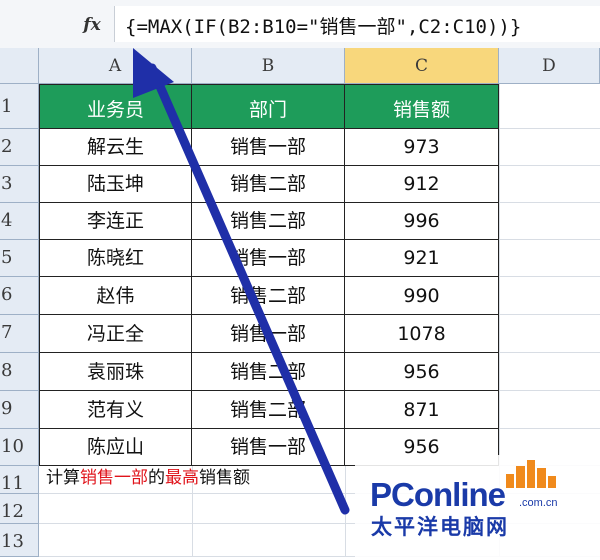 This screenshot has width=600, height=560. I want to click on watermark-brand: PConline, so click(438, 494).